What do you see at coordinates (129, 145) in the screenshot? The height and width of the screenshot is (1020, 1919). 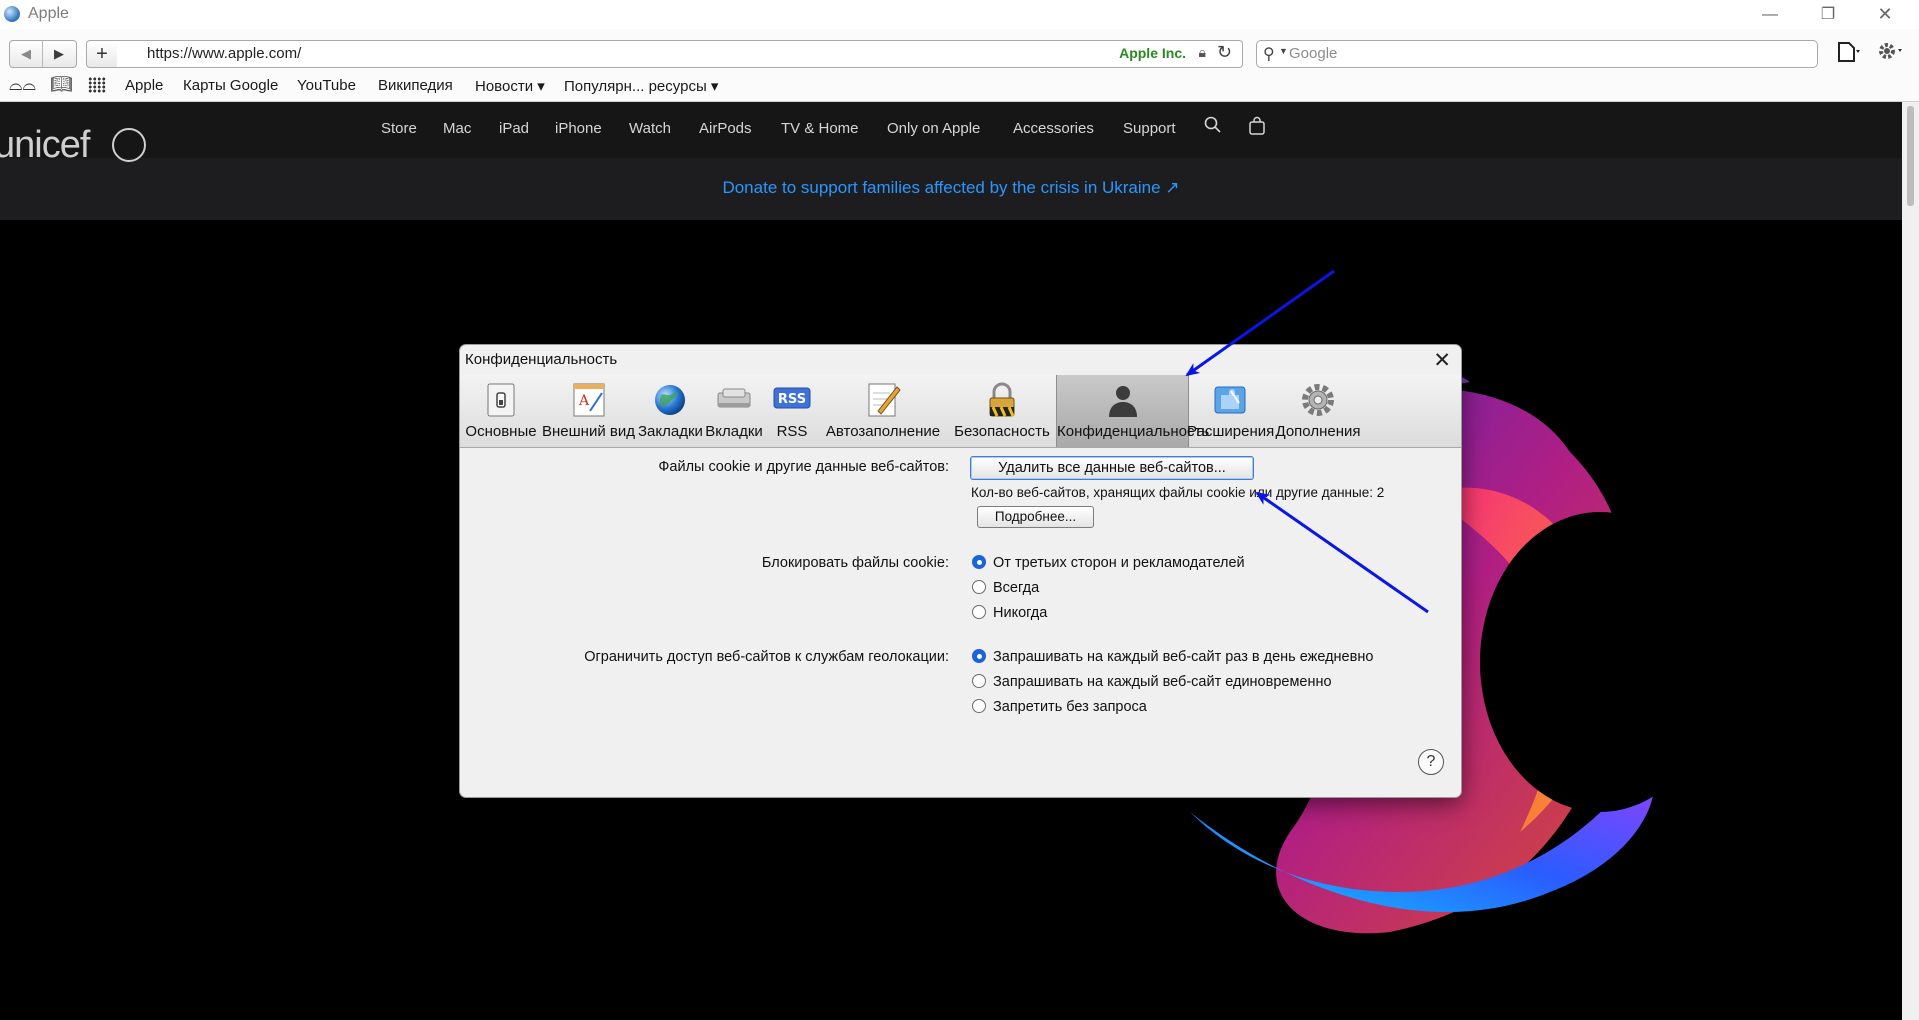 I see `unicef-emblem-icon` at bounding box center [129, 145].